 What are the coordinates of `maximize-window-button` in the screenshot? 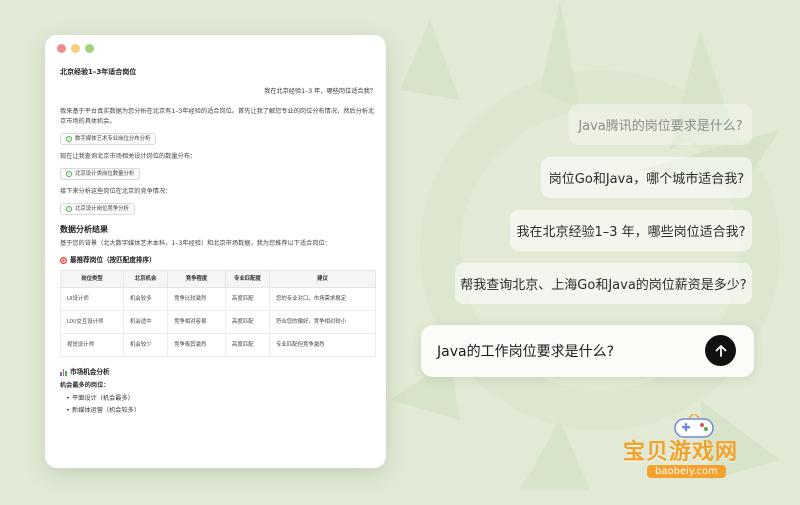 It's located at (89, 48).